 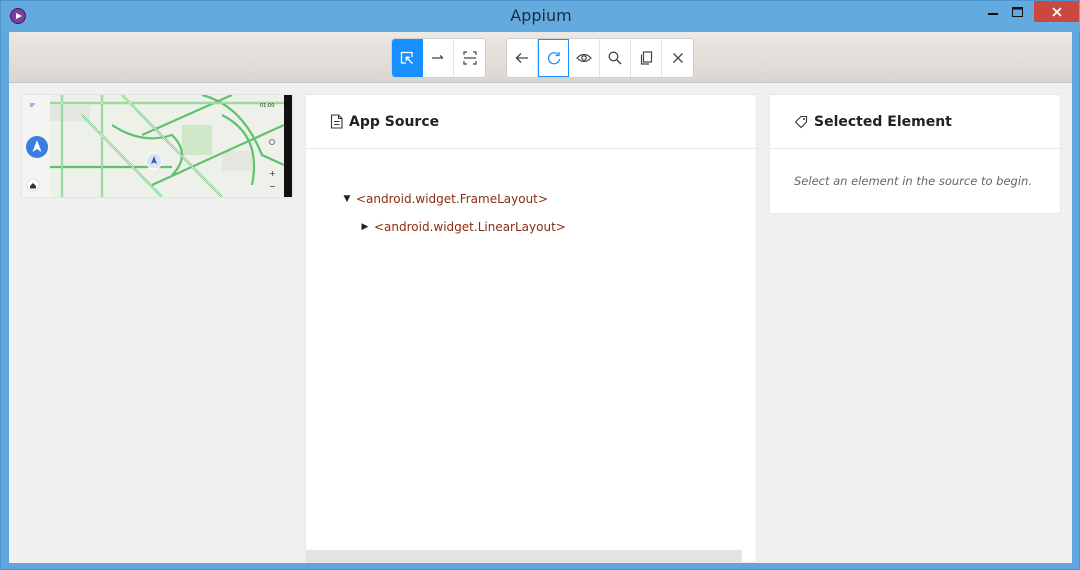 I want to click on app-source-header: App Source, so click(x=531, y=122).